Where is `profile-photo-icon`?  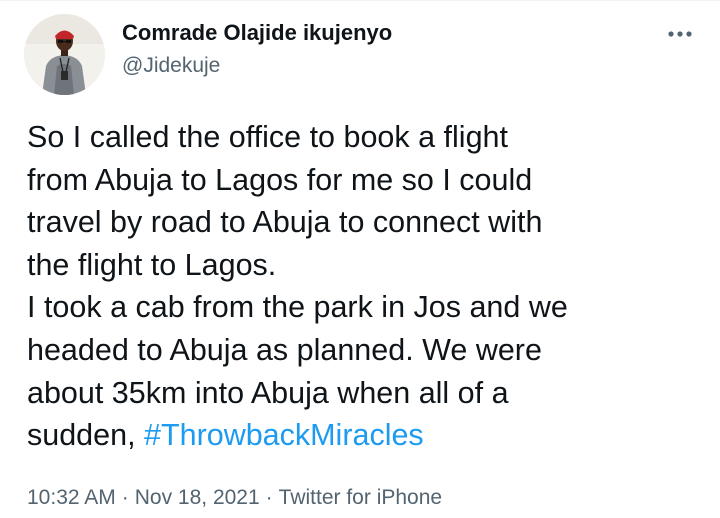 profile-photo-icon is located at coordinates (64, 54).